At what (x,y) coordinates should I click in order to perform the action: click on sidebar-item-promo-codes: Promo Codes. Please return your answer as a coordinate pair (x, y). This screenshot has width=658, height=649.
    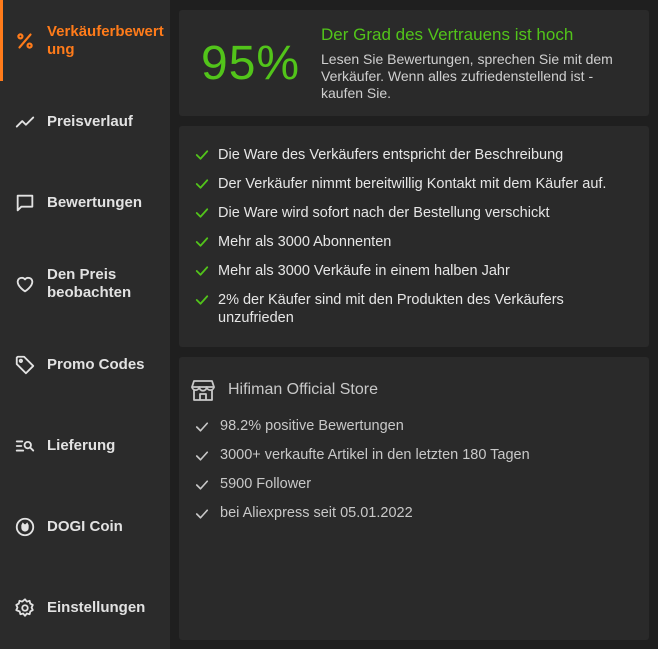
    Looking at the image, I should click on (85, 364).